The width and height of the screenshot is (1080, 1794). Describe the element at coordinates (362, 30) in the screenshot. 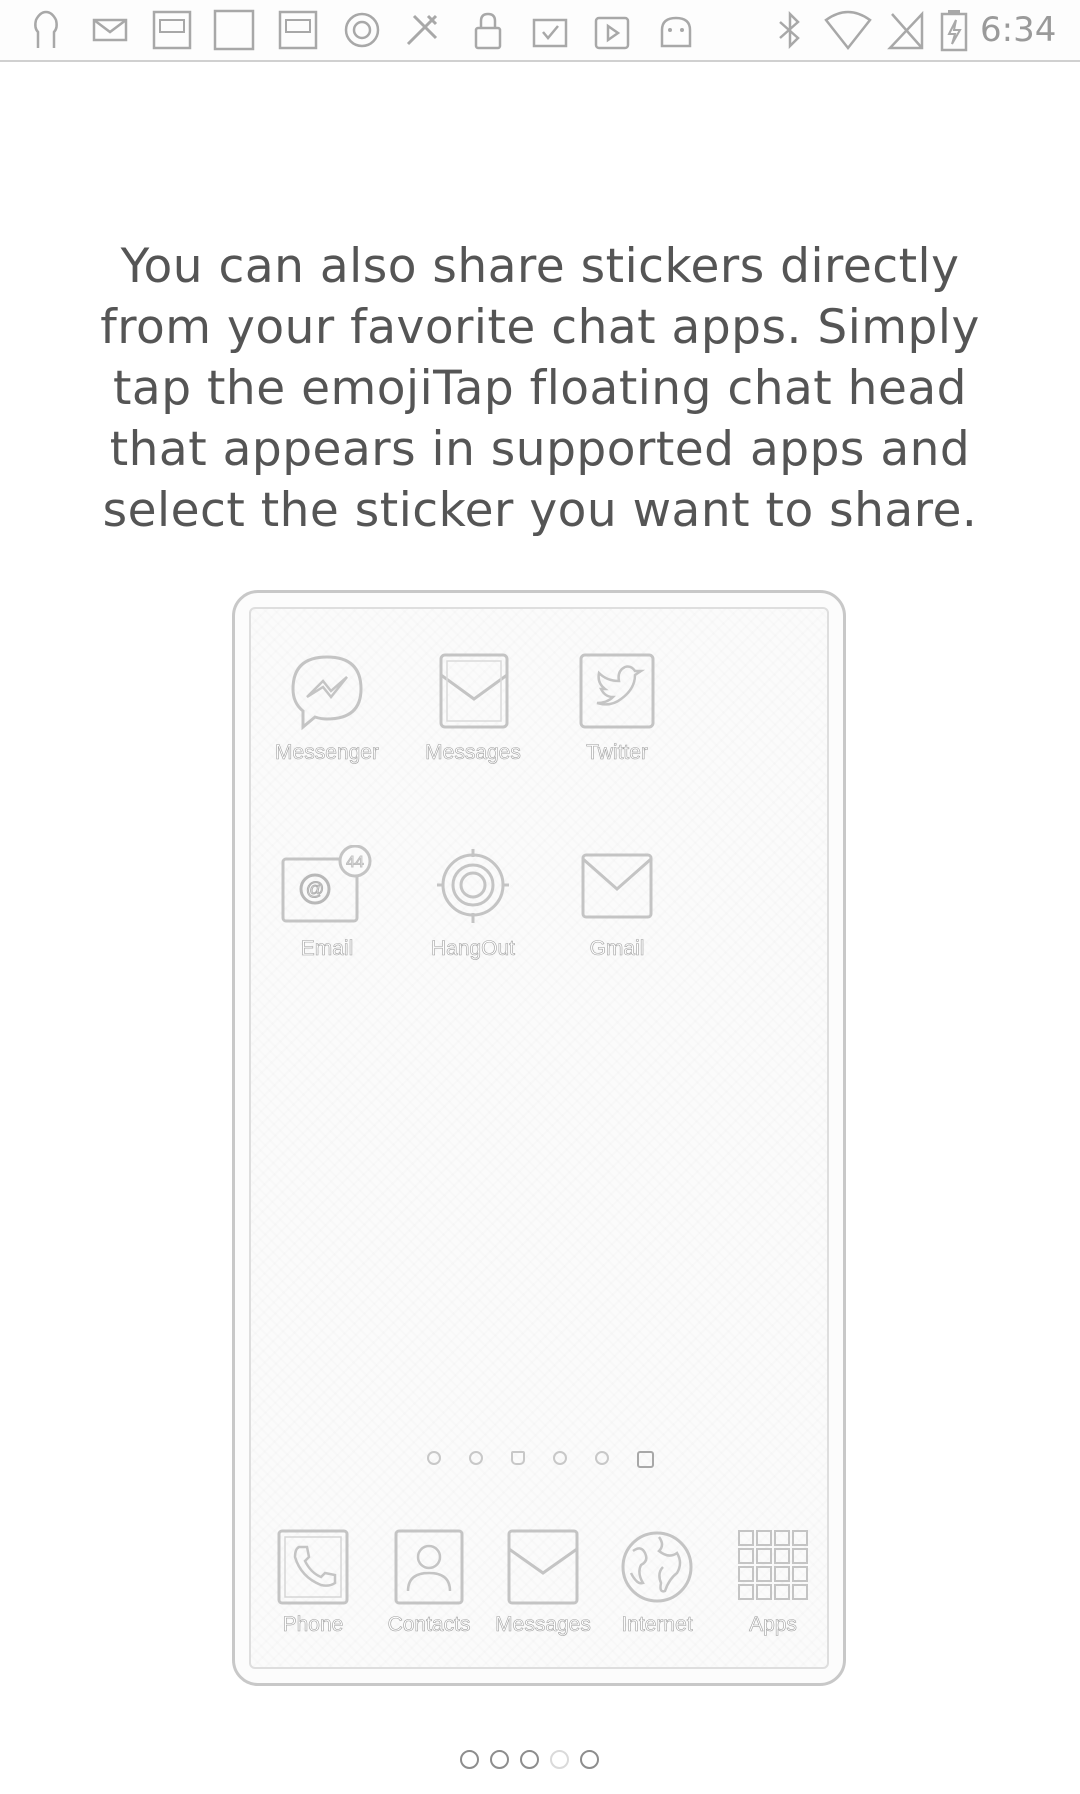

I see `circle-app-icon` at that location.